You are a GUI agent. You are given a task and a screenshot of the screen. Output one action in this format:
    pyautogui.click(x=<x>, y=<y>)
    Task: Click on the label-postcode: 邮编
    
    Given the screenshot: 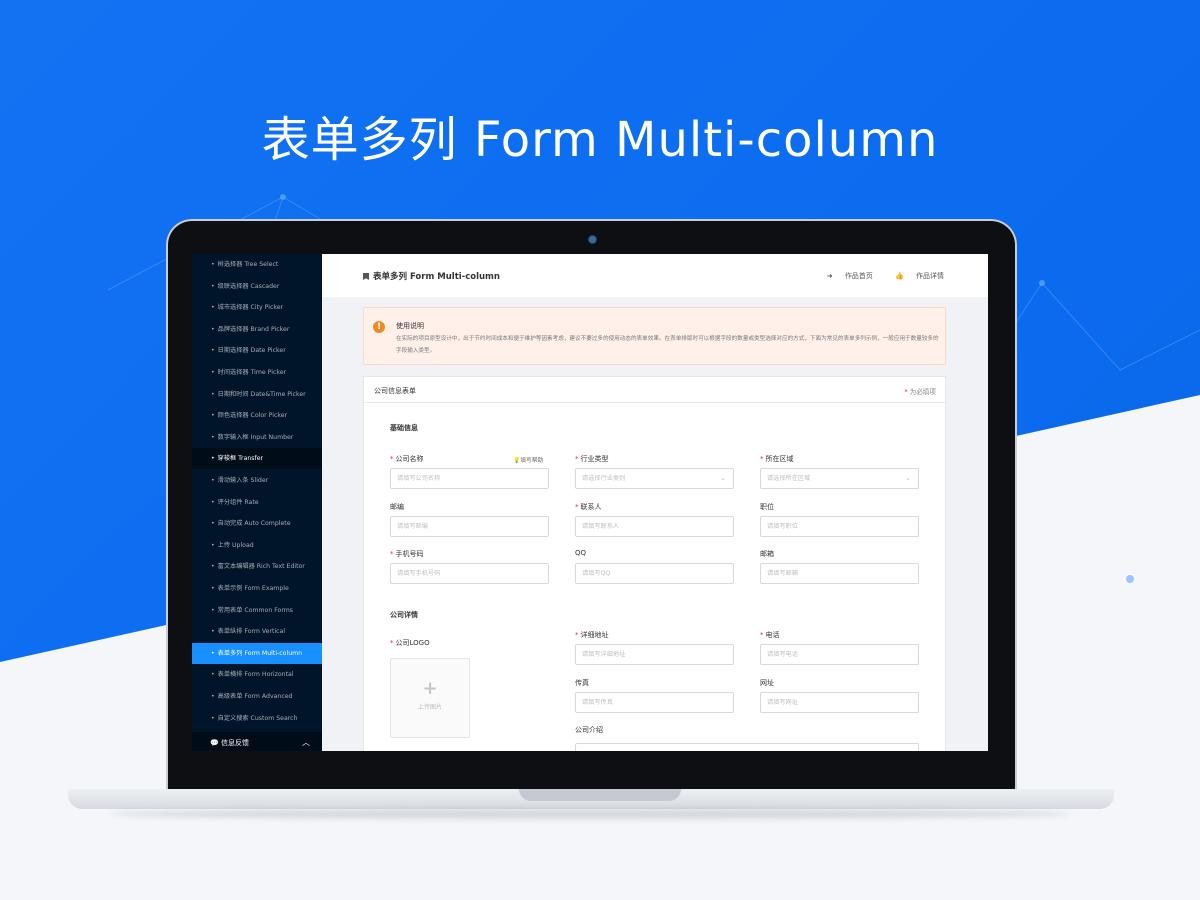 What is the action you would take?
    pyautogui.click(x=397, y=507)
    